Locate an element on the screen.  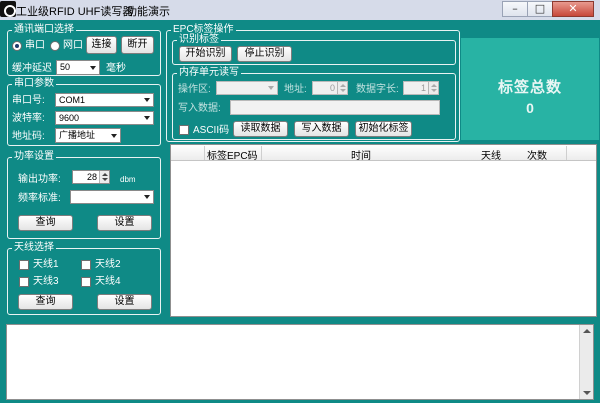
serial-radio is located at coordinates (17, 46).